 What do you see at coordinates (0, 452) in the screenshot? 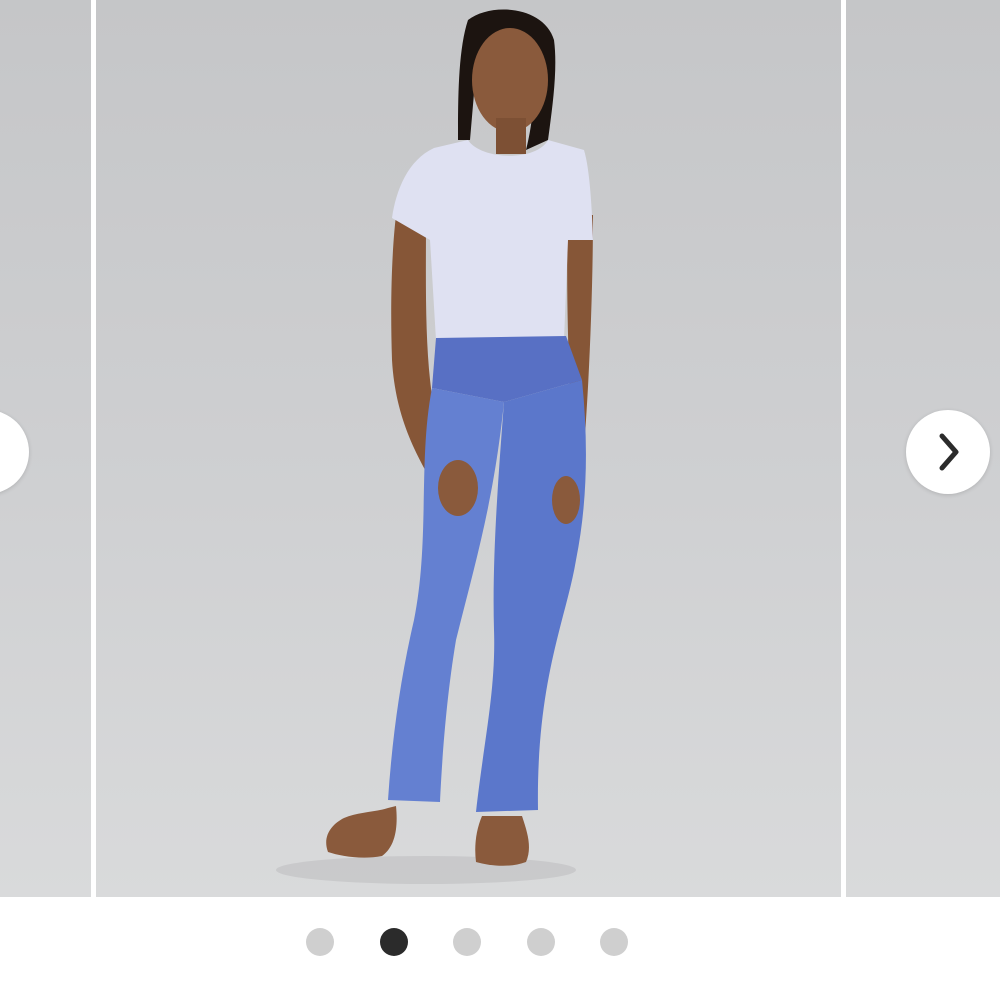
I see `chevron-left-icon` at bounding box center [0, 452].